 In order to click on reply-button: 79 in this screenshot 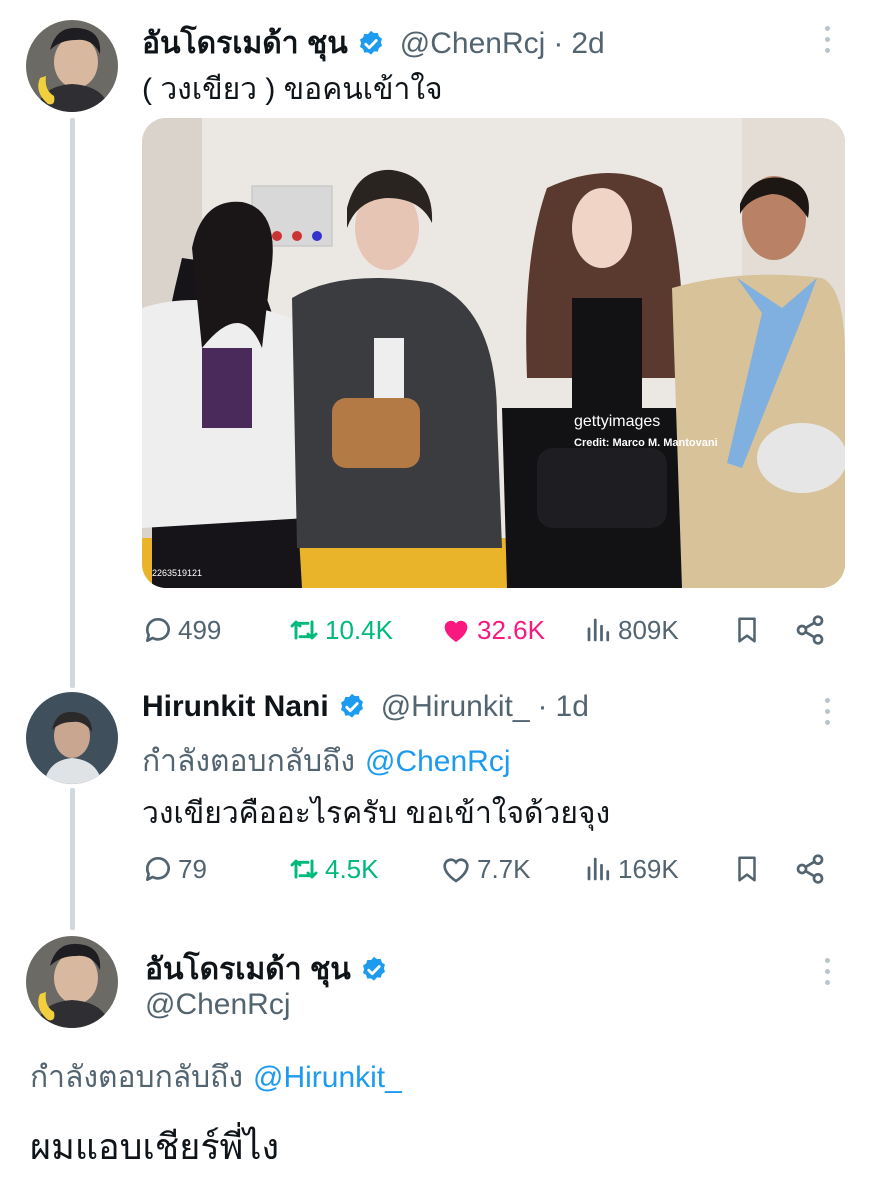, I will do `click(174, 869)`.